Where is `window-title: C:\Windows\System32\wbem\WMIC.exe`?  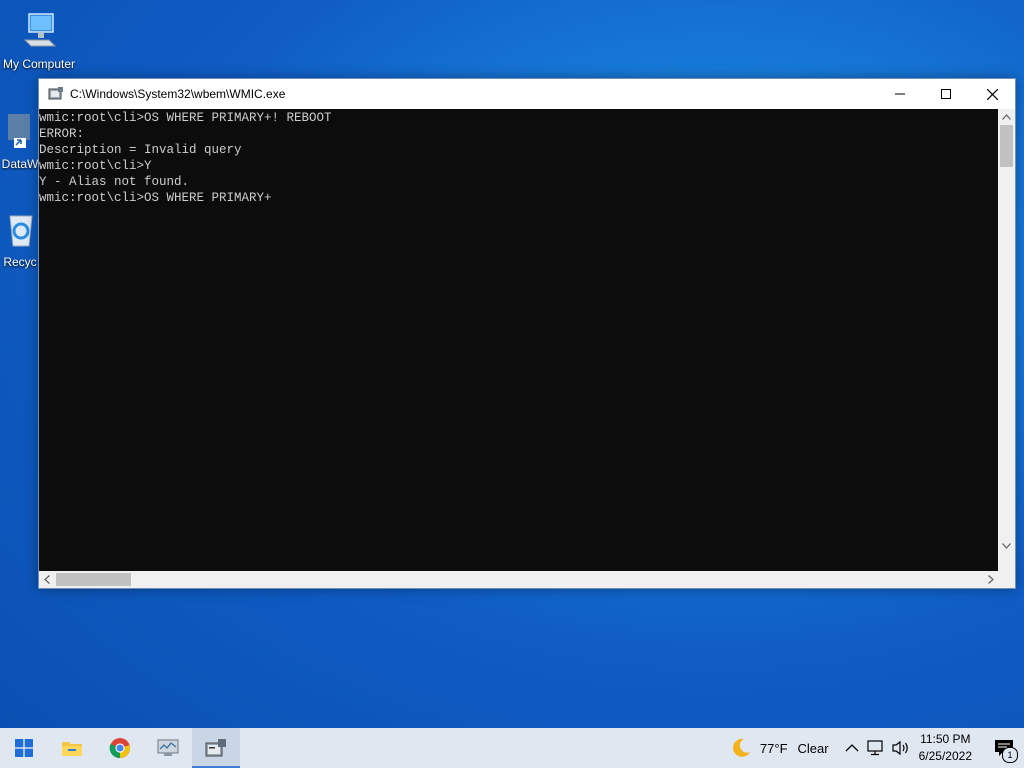 window-title: C:\Windows\System32\wbem\WMIC.exe is located at coordinates (178, 94).